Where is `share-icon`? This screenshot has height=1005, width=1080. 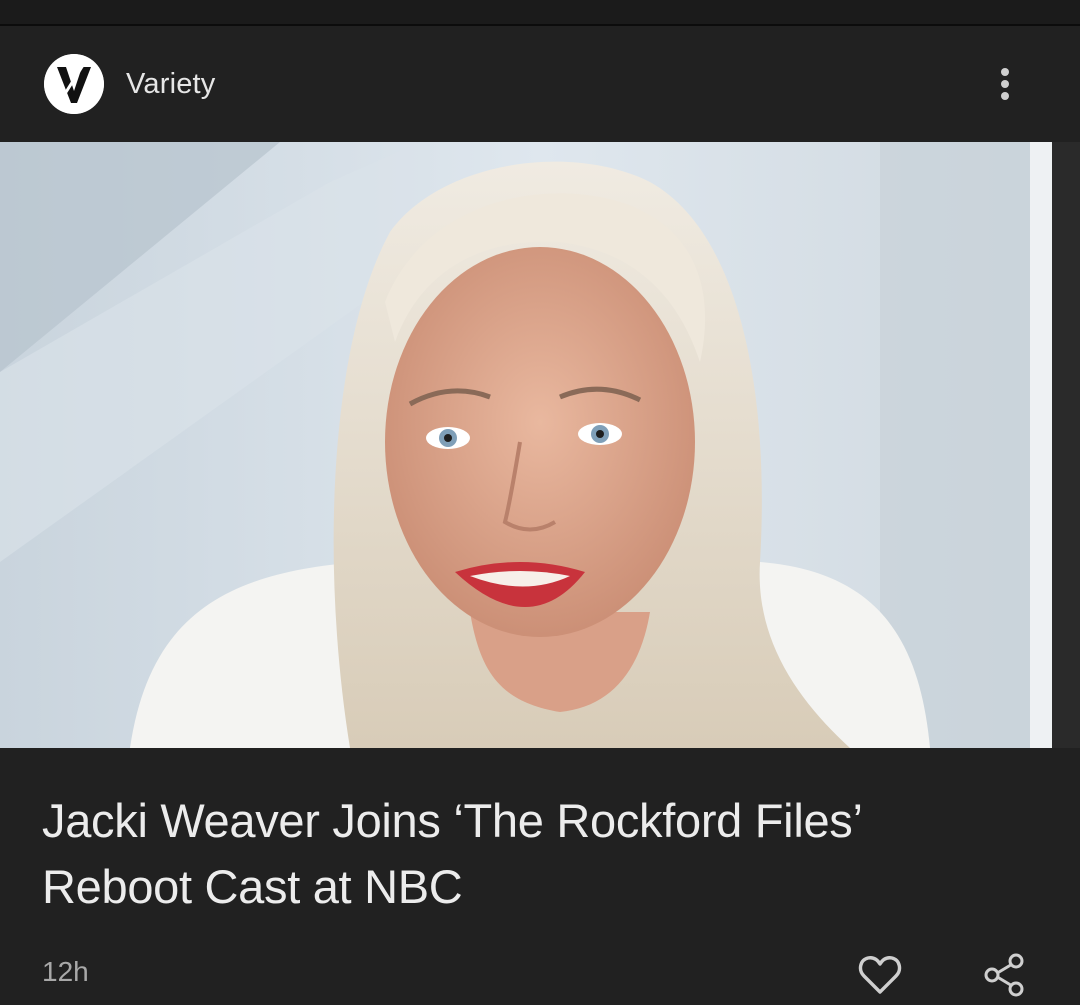 share-icon is located at coordinates (1004, 975).